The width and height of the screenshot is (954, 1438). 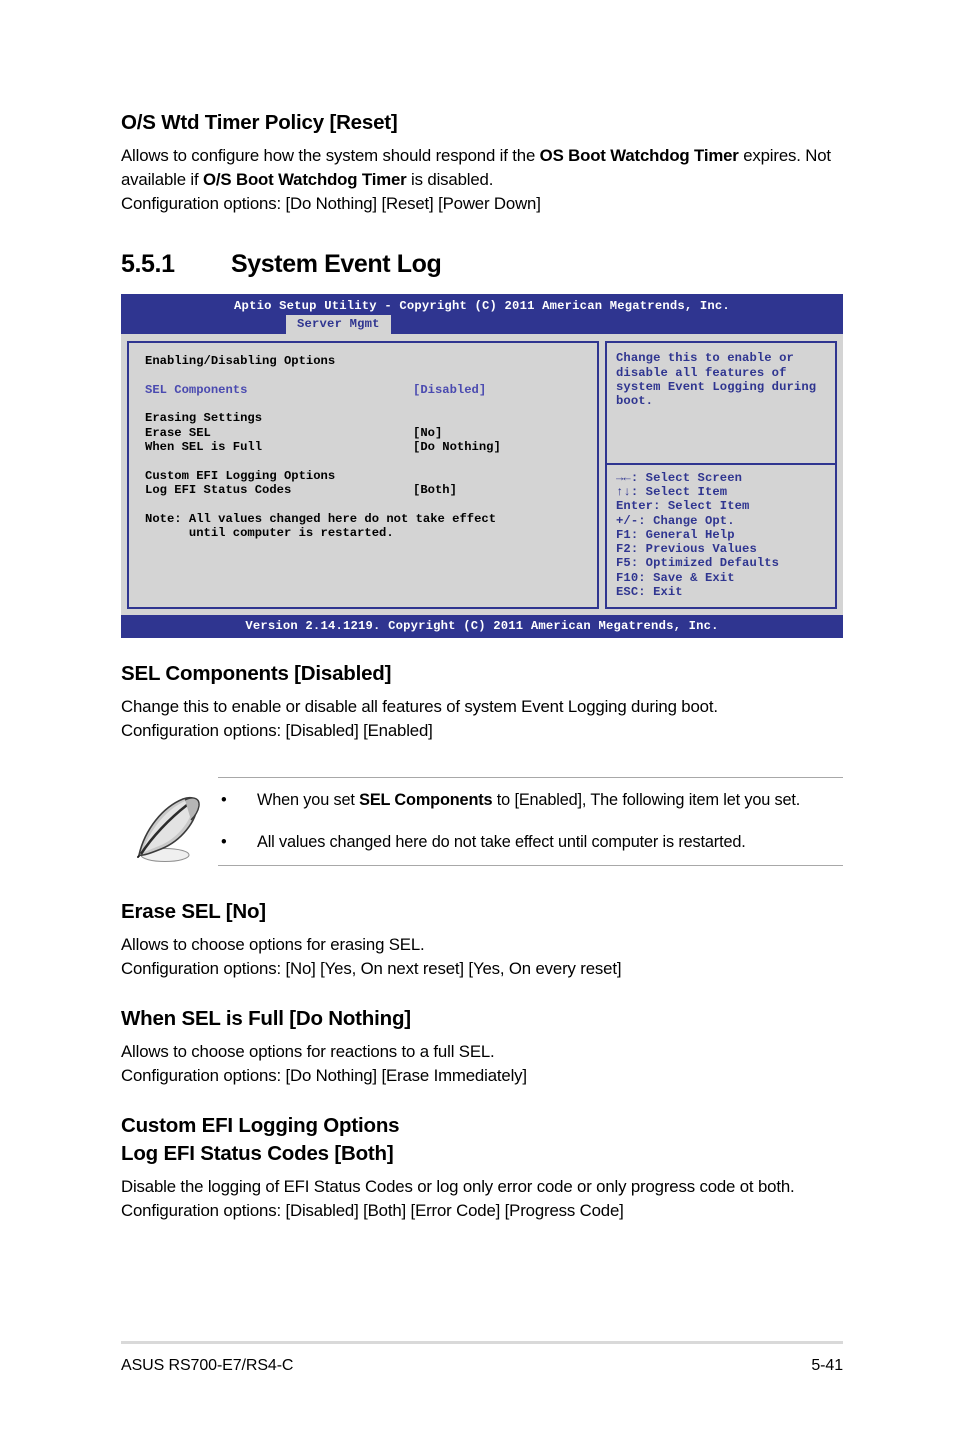 What do you see at coordinates (675, 577) in the screenshot?
I see `key-hint-save-and-exit: F10: Save & Exit` at bounding box center [675, 577].